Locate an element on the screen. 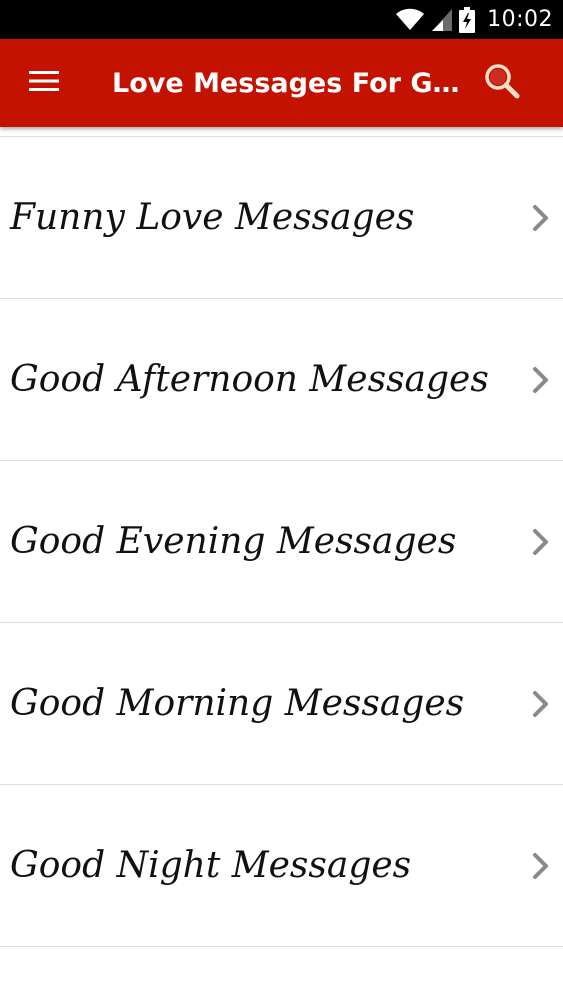 The height and width of the screenshot is (1000, 563). battery-charging-icon is located at coordinates (467, 19).